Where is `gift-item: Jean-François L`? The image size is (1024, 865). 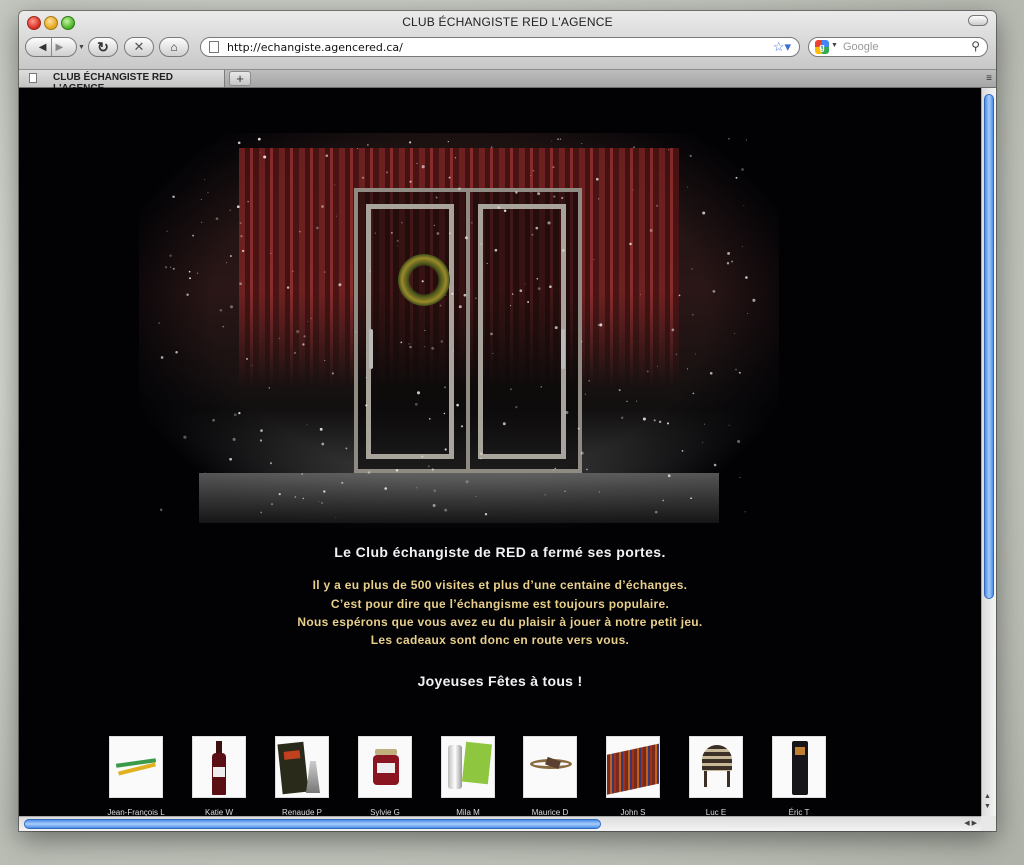 gift-item: Jean-François L is located at coordinates (136, 776).